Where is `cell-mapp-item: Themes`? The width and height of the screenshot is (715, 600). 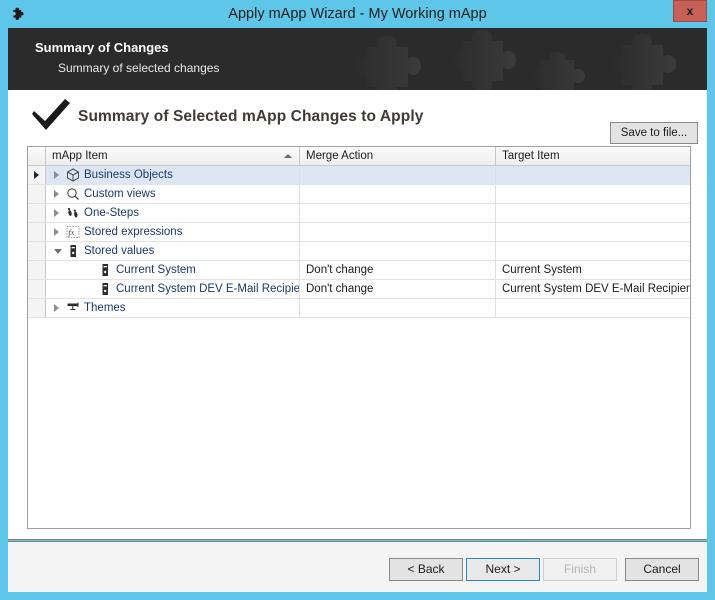 cell-mapp-item: Themes is located at coordinates (173, 308).